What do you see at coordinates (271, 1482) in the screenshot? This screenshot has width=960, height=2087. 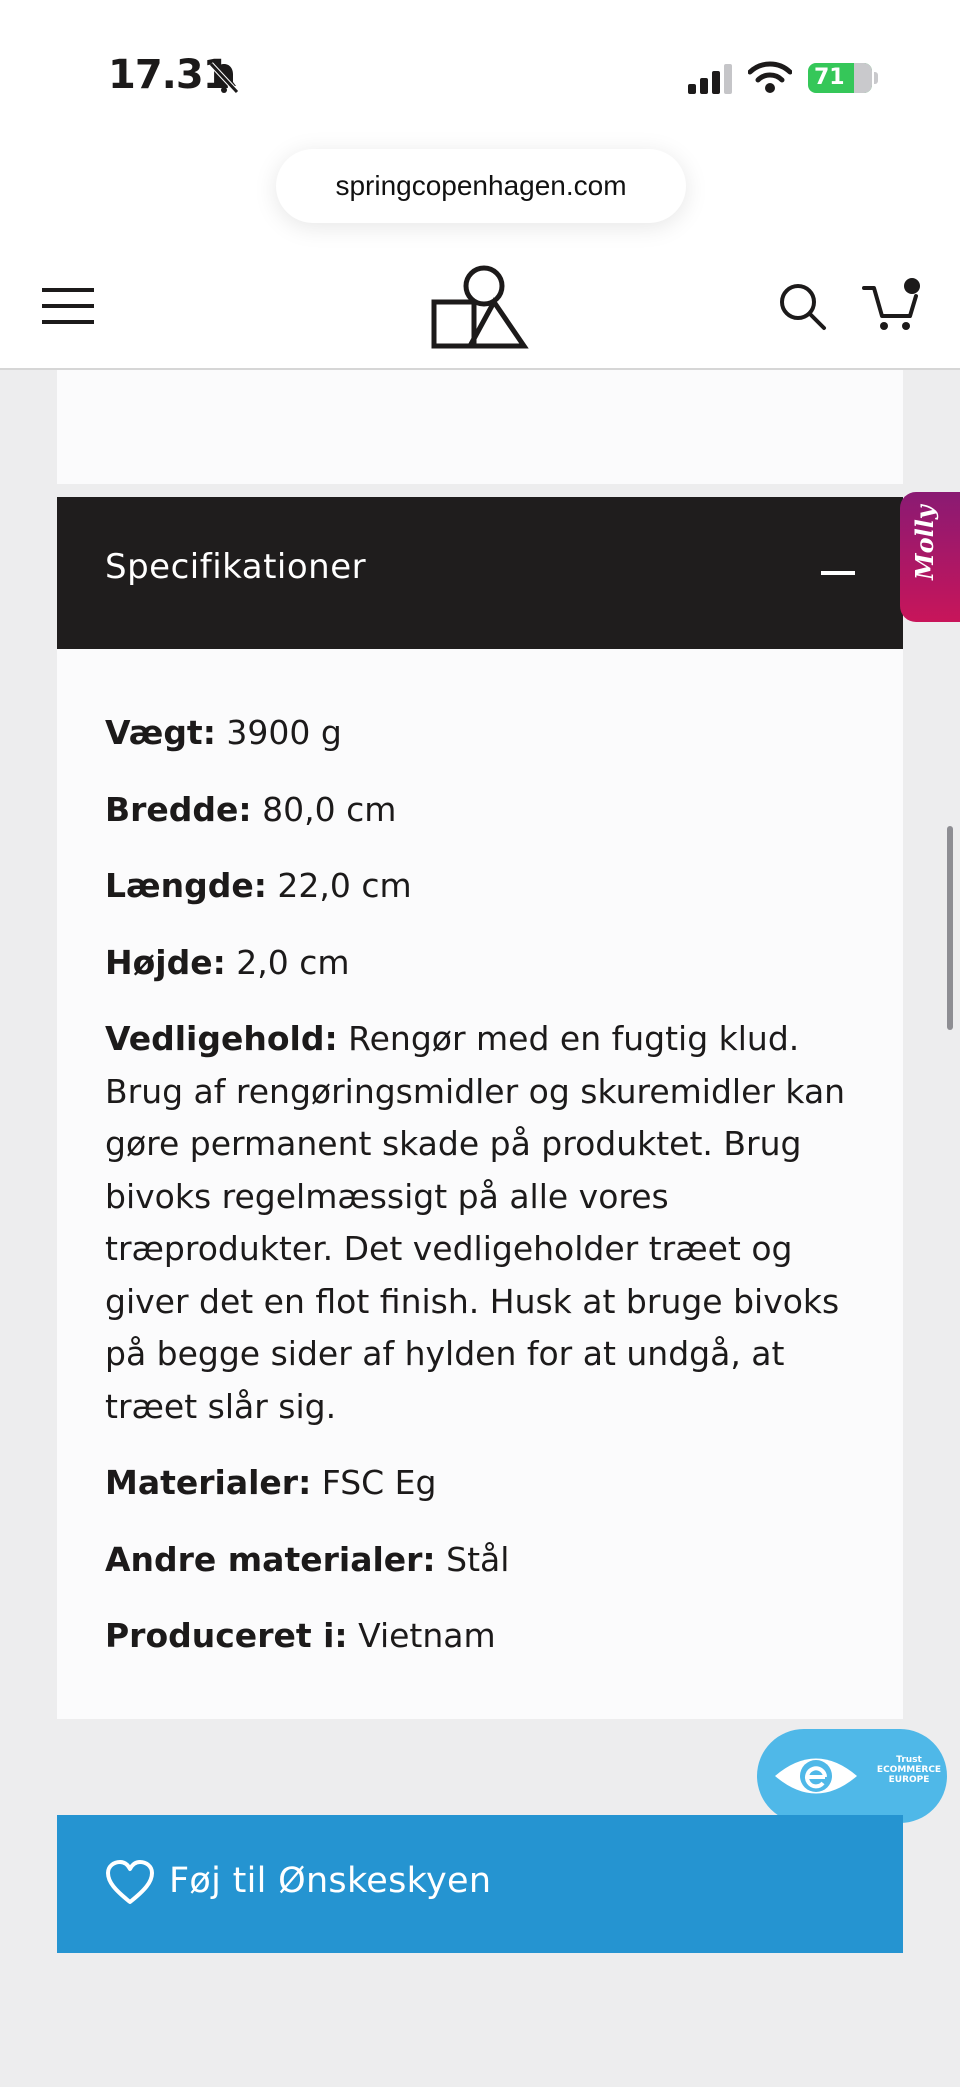 I see `spec-row-materials: Materialer: FSC Eg` at bounding box center [271, 1482].